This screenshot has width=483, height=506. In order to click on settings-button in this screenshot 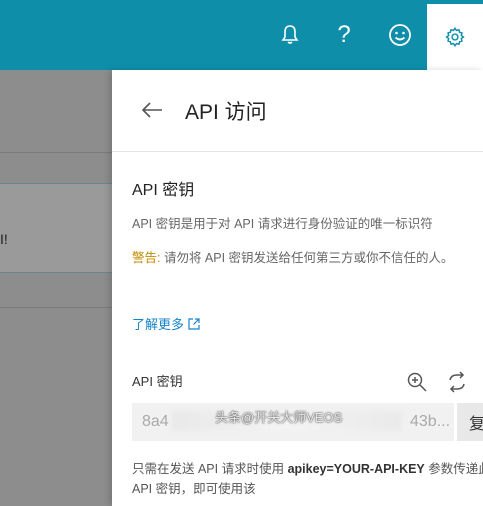, I will do `click(455, 37)`.